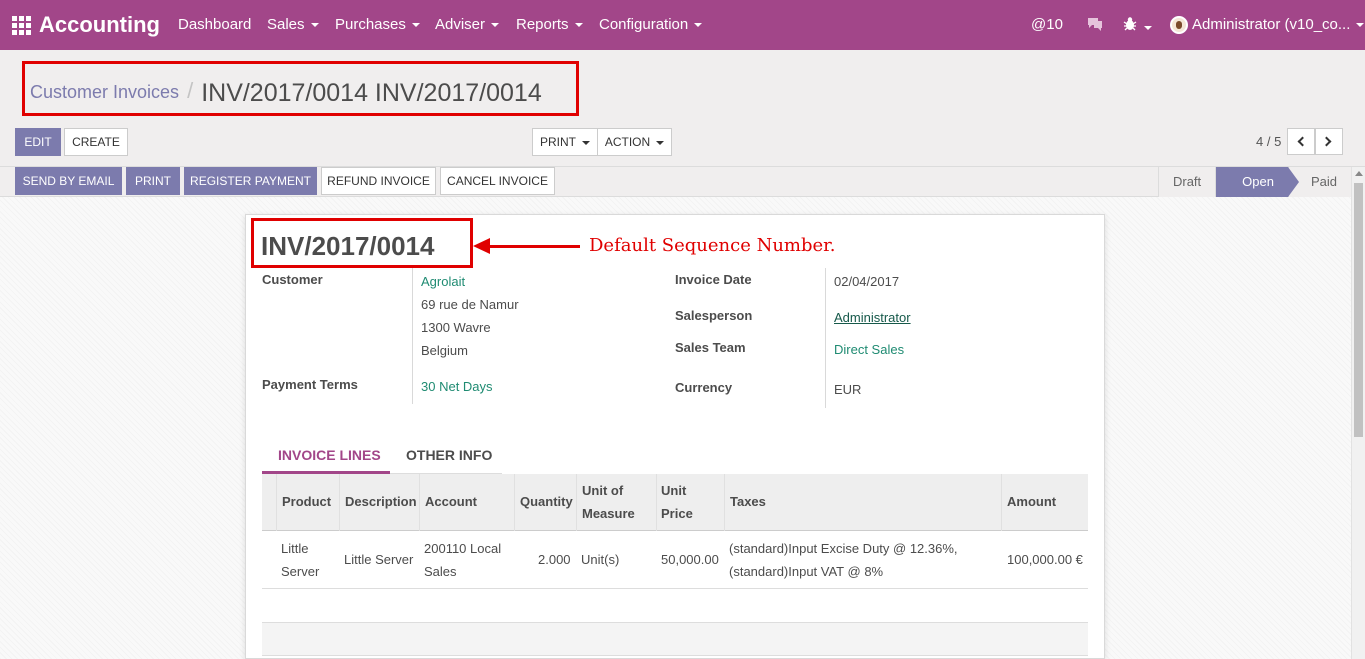 This screenshot has width=1365, height=659. What do you see at coordinates (1031, 501) in the screenshot?
I see `column-header-amount: Amount` at bounding box center [1031, 501].